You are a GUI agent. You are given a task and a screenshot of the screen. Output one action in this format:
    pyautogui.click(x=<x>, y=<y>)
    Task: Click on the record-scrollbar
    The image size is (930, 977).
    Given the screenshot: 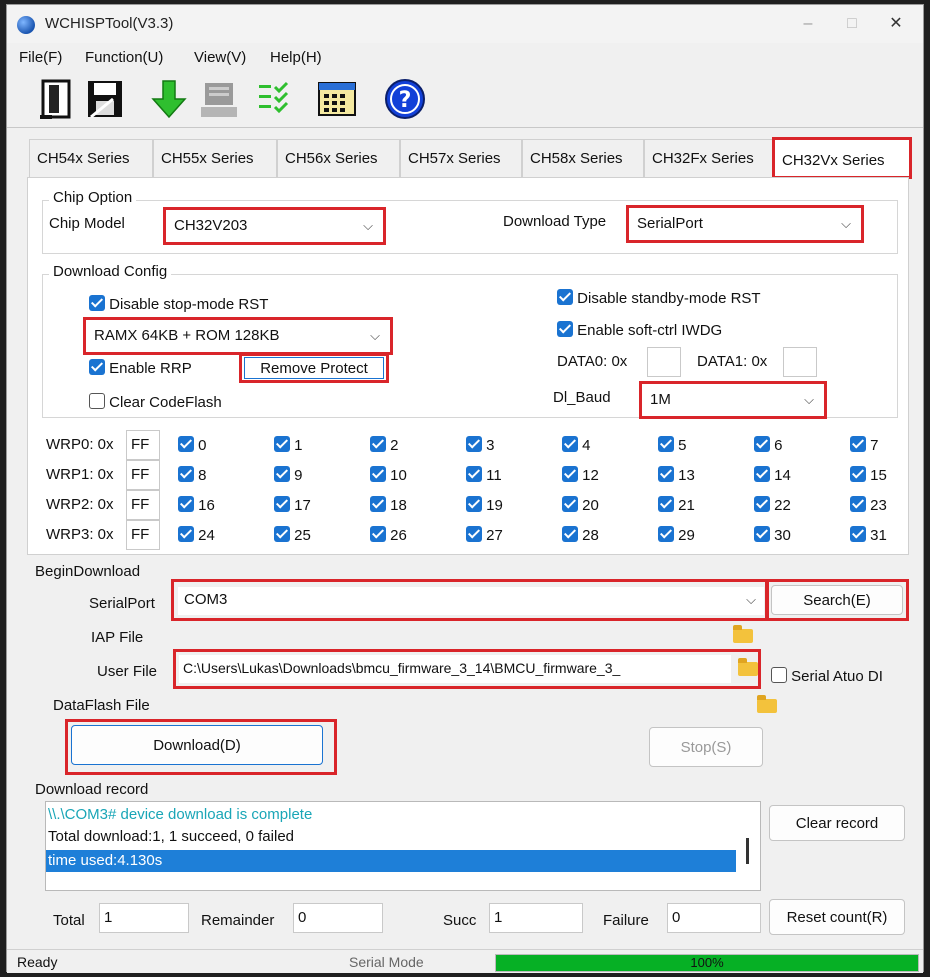 What is the action you would take?
    pyautogui.click(x=747, y=851)
    